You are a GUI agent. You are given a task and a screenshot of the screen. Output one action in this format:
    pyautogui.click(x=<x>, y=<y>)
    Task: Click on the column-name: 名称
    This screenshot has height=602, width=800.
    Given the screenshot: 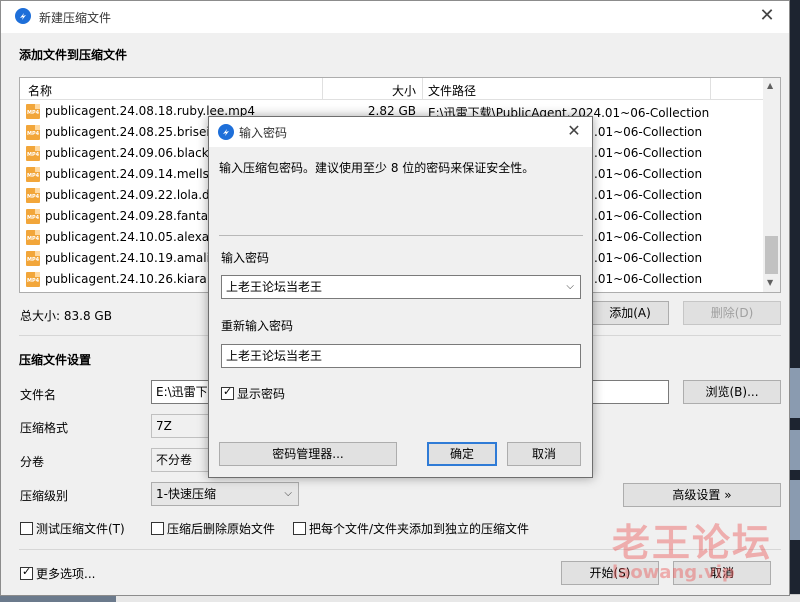 What is the action you would take?
    pyautogui.click(x=40, y=90)
    